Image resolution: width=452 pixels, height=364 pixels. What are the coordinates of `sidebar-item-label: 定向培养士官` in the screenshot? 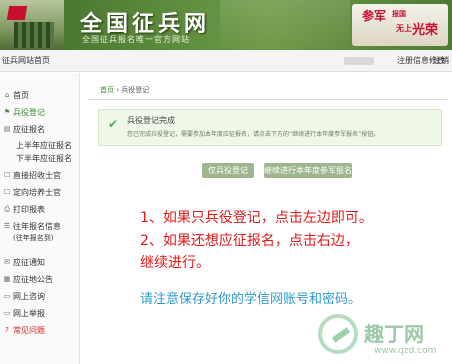 It's located at (37, 192).